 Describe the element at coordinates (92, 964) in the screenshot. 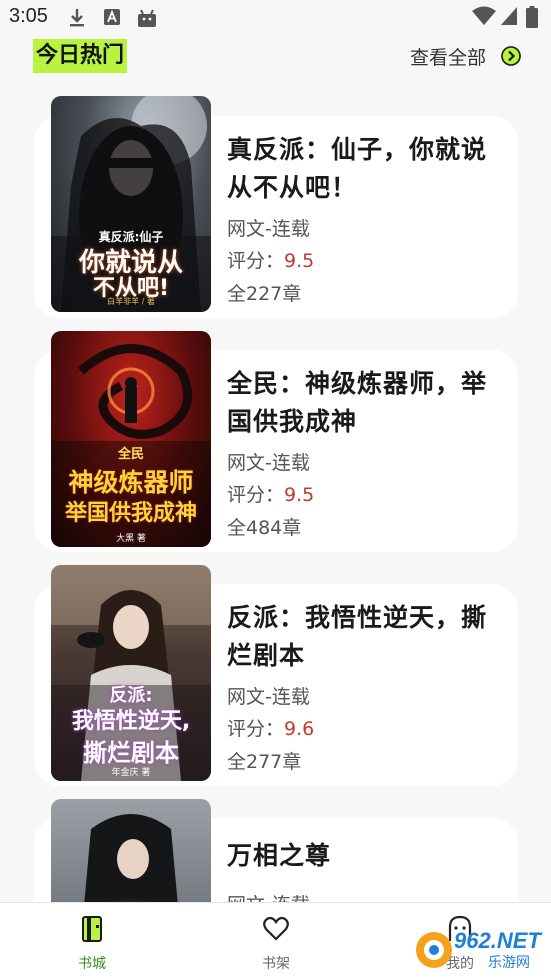

I see `nav-label: 书城` at that location.